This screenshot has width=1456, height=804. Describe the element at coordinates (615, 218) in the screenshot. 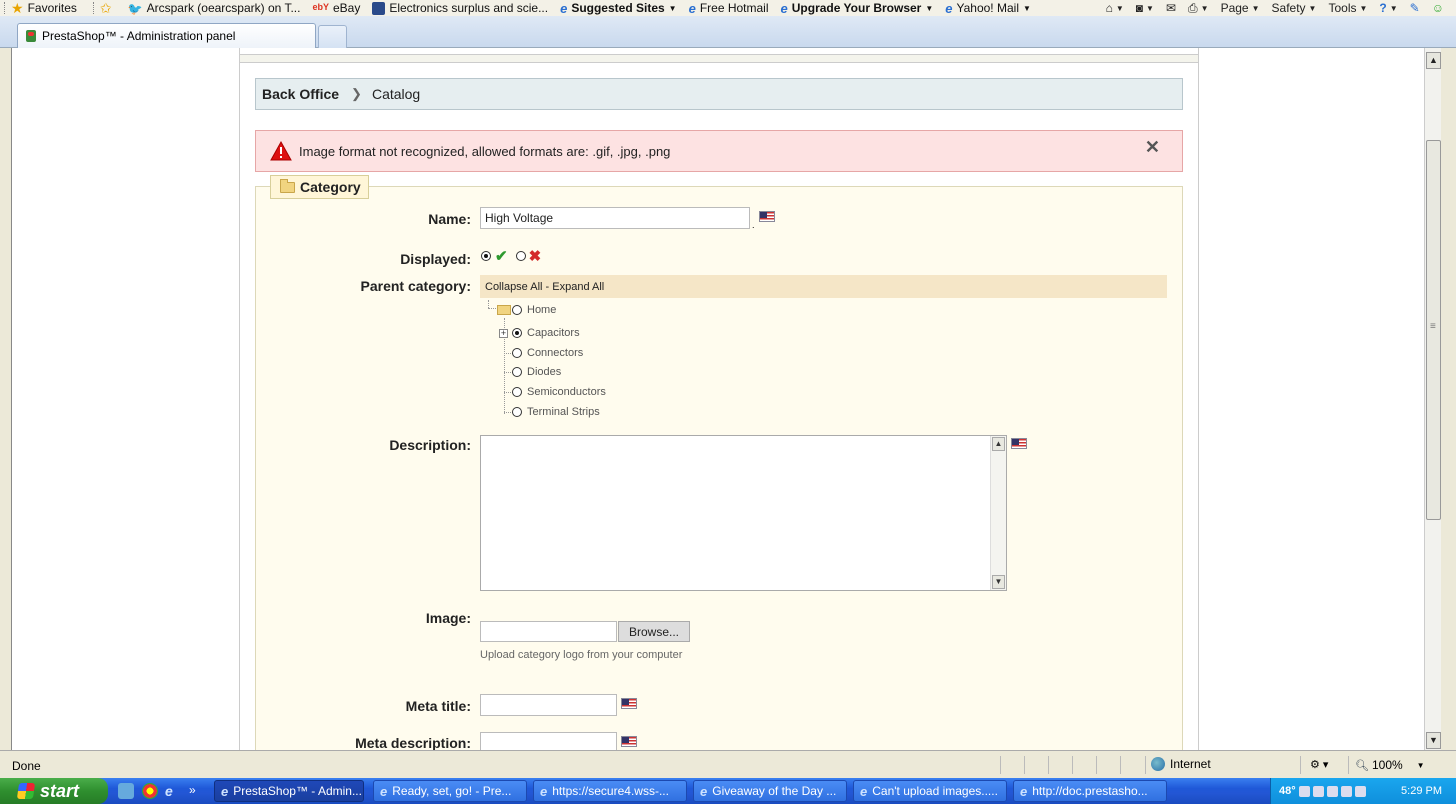

I see `name-input` at that location.